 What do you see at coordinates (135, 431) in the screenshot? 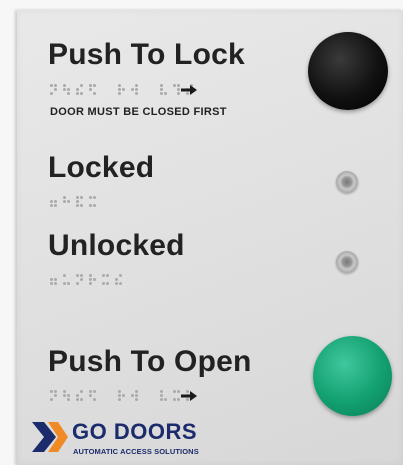
I see `logo-name: GO DOORS` at bounding box center [135, 431].